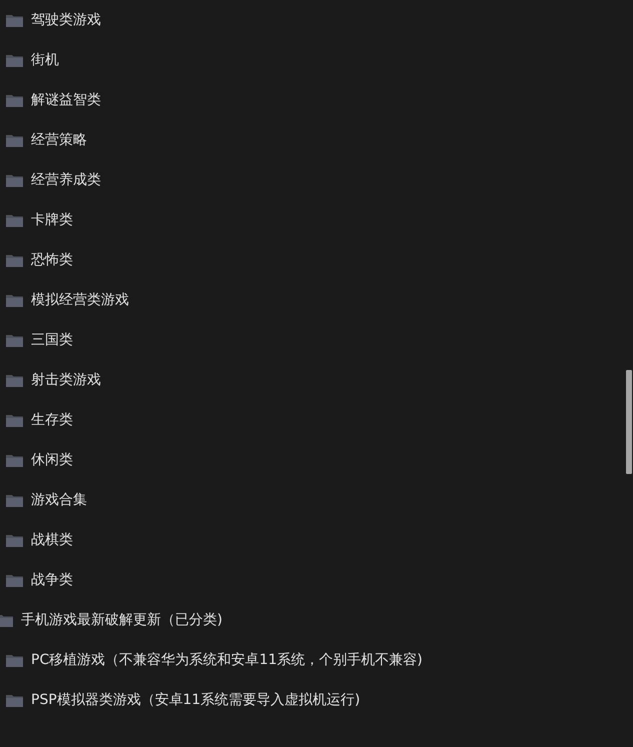 This screenshot has height=747, width=633. Describe the element at coordinates (121, 620) in the screenshot. I see `folder-label: 手机游戏最新破解更新（已分类)` at that location.